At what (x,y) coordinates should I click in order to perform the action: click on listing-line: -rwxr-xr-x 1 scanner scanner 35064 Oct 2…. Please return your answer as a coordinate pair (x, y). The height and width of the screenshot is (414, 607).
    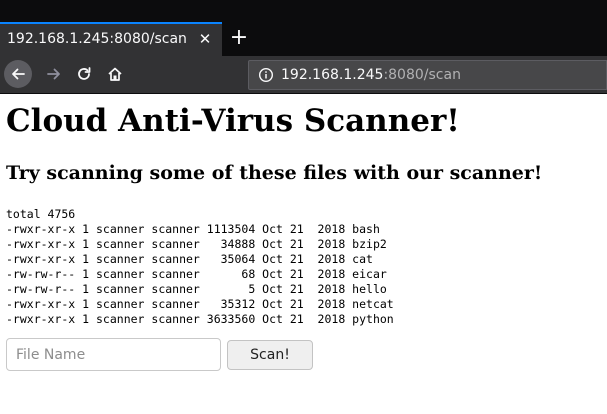
    Looking at the image, I should click on (189, 259).